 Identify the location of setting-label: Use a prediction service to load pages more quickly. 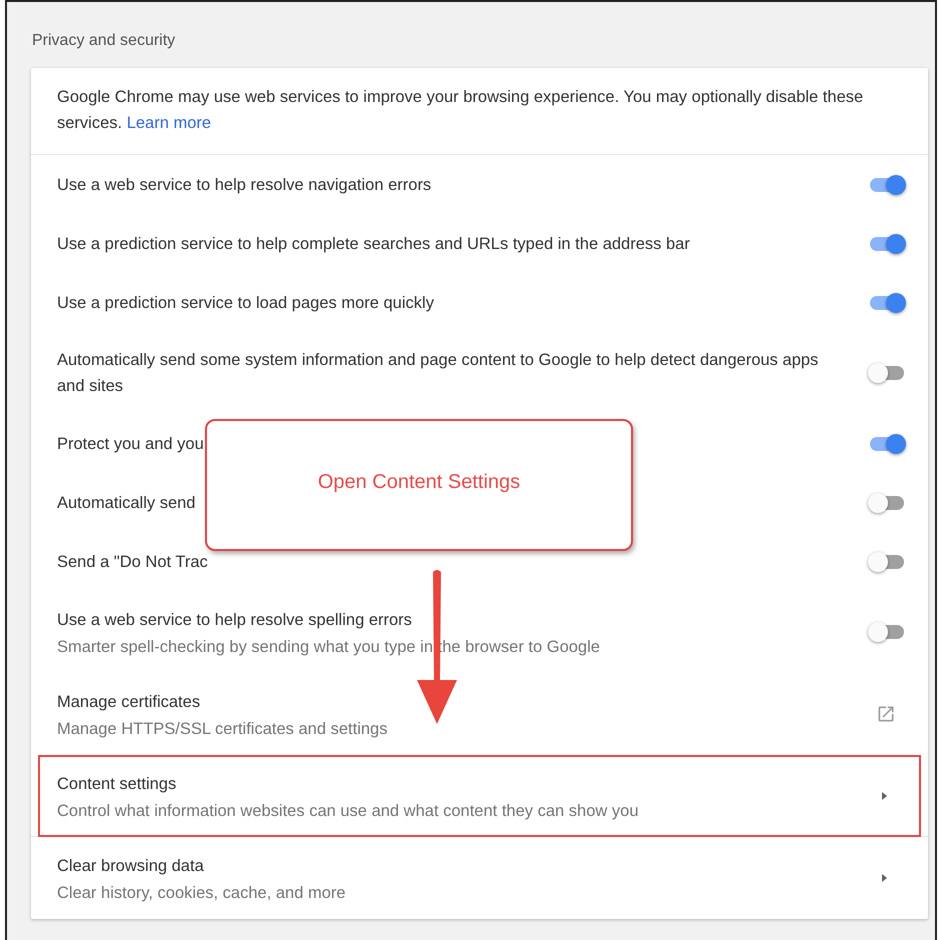
(246, 303).